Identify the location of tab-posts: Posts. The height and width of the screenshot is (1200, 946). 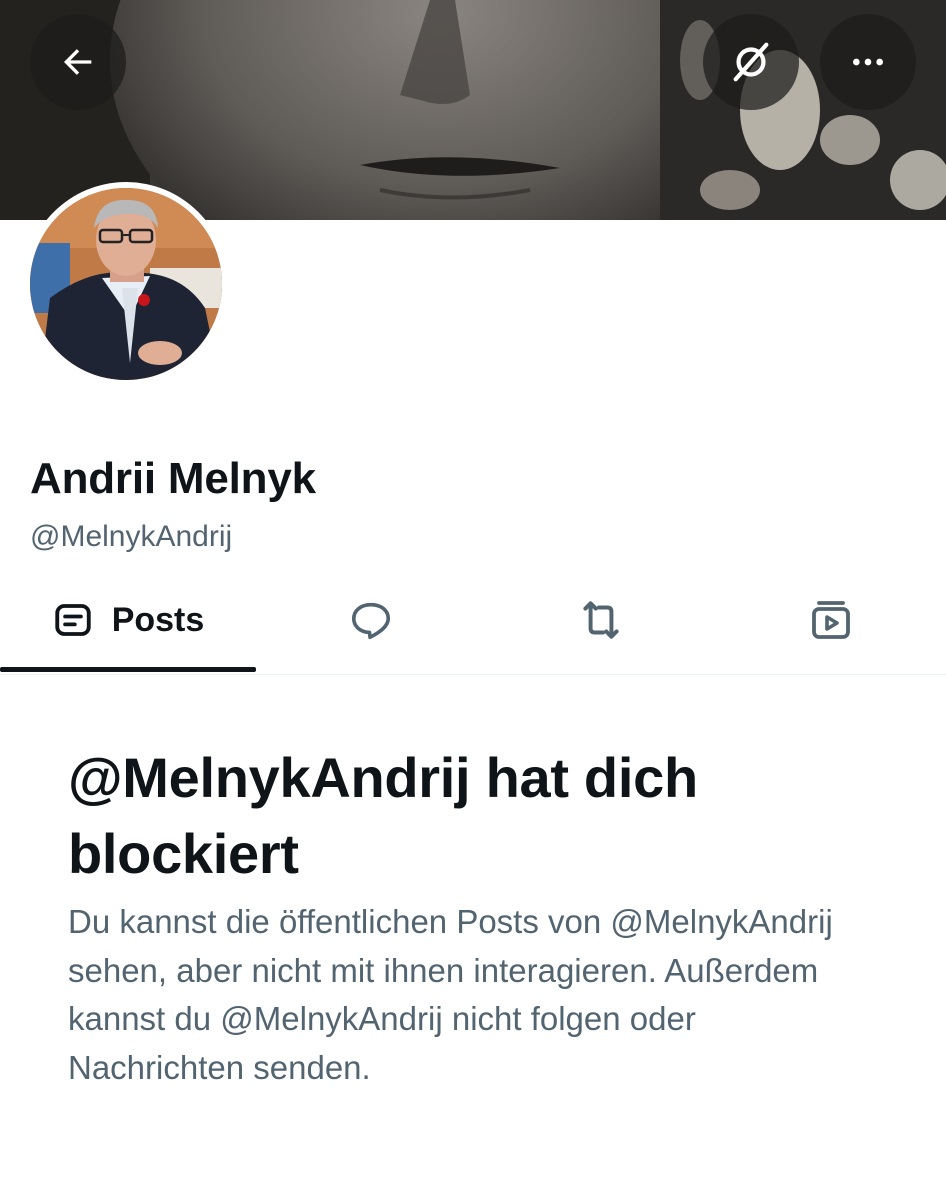
(128, 620).